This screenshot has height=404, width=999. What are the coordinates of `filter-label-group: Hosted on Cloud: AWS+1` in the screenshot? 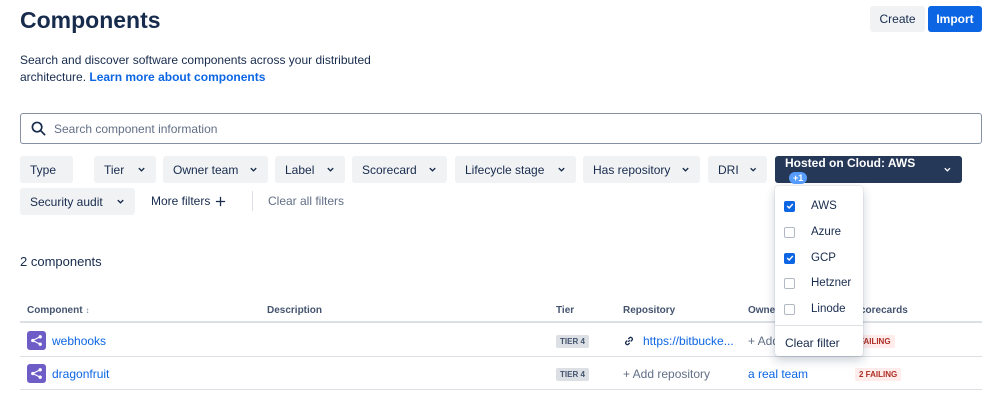 It's located at (859, 170).